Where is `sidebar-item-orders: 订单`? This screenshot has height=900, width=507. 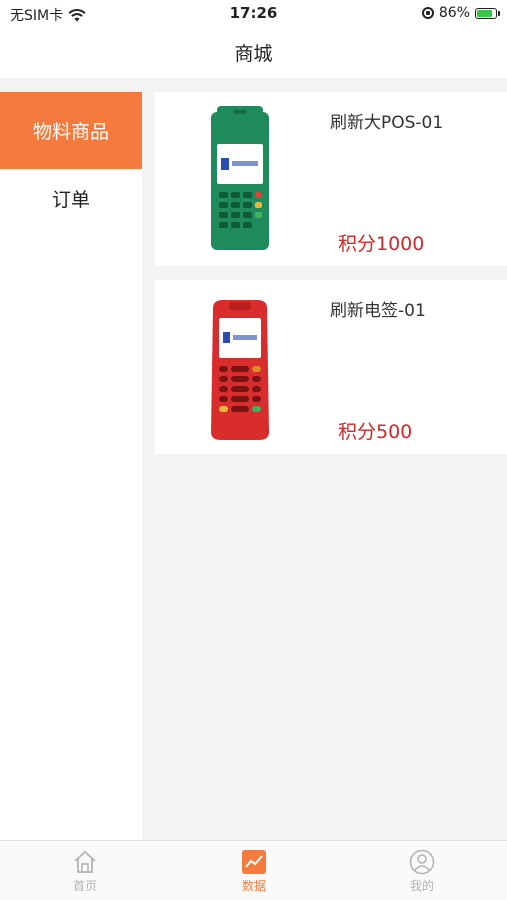
sidebar-item-orders: 订单 is located at coordinates (71, 198).